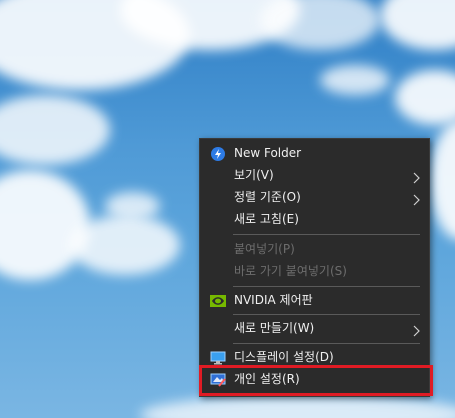 This screenshot has height=418, width=455. Describe the element at coordinates (284, 357) in the screenshot. I see `menu-item-label: 디스플레이 설정(D)` at that location.